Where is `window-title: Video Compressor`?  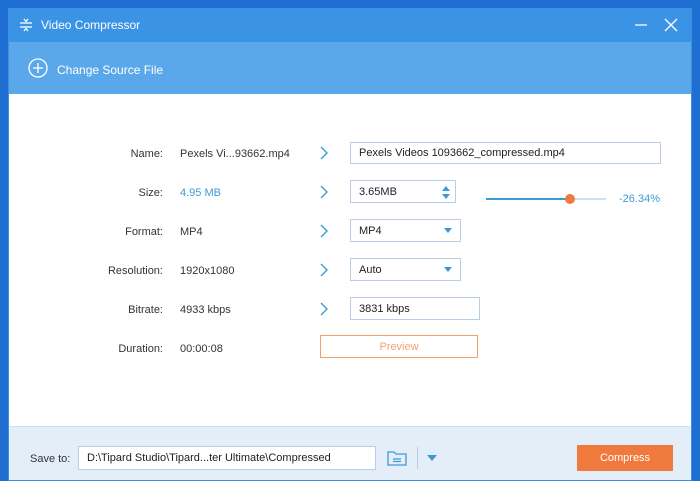
window-title: Video Compressor is located at coordinates (91, 25).